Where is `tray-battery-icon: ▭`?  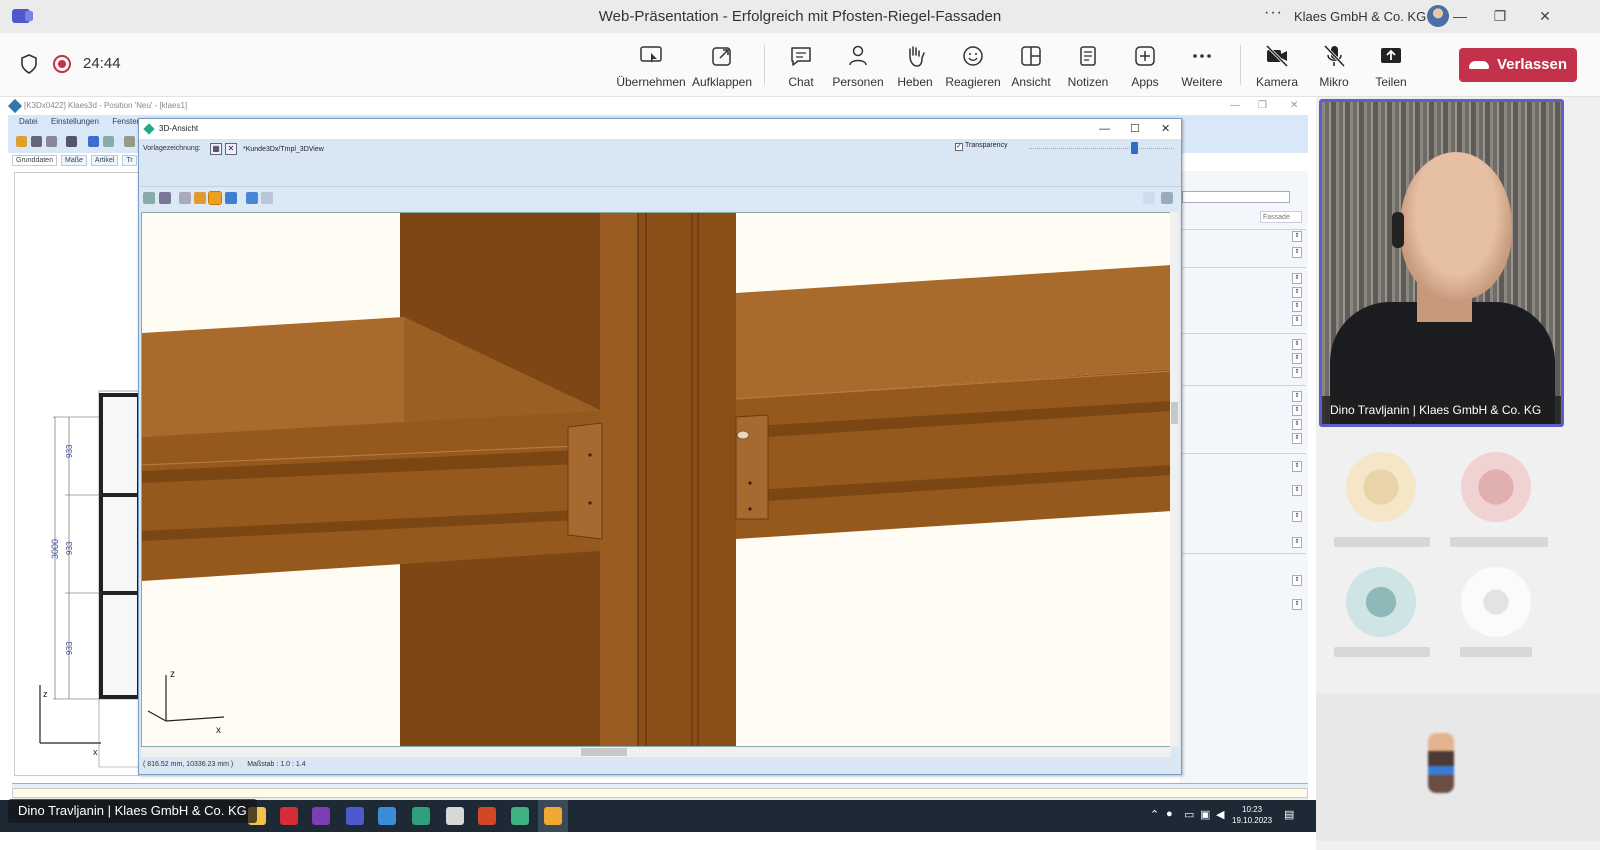
tray-battery-icon: ▭ is located at coordinates (1189, 814).